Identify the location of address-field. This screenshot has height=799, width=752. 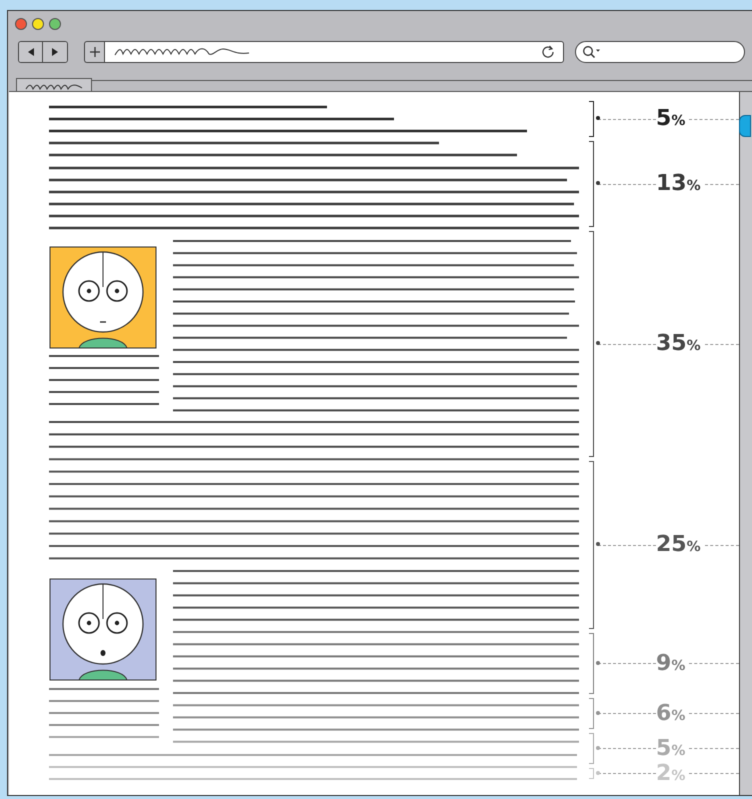
(334, 52).